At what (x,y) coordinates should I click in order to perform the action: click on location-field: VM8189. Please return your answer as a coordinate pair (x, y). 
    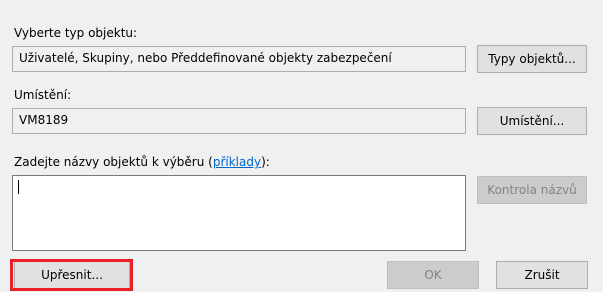
    Looking at the image, I should click on (239, 121).